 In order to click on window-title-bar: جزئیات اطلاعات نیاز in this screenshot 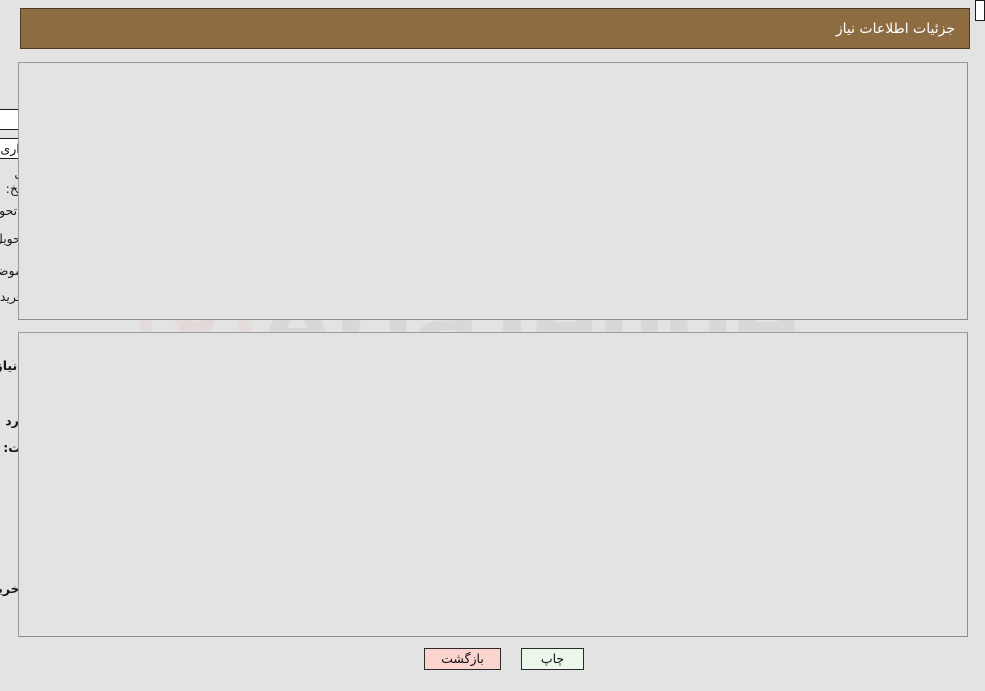, I will do `click(495, 28)`.